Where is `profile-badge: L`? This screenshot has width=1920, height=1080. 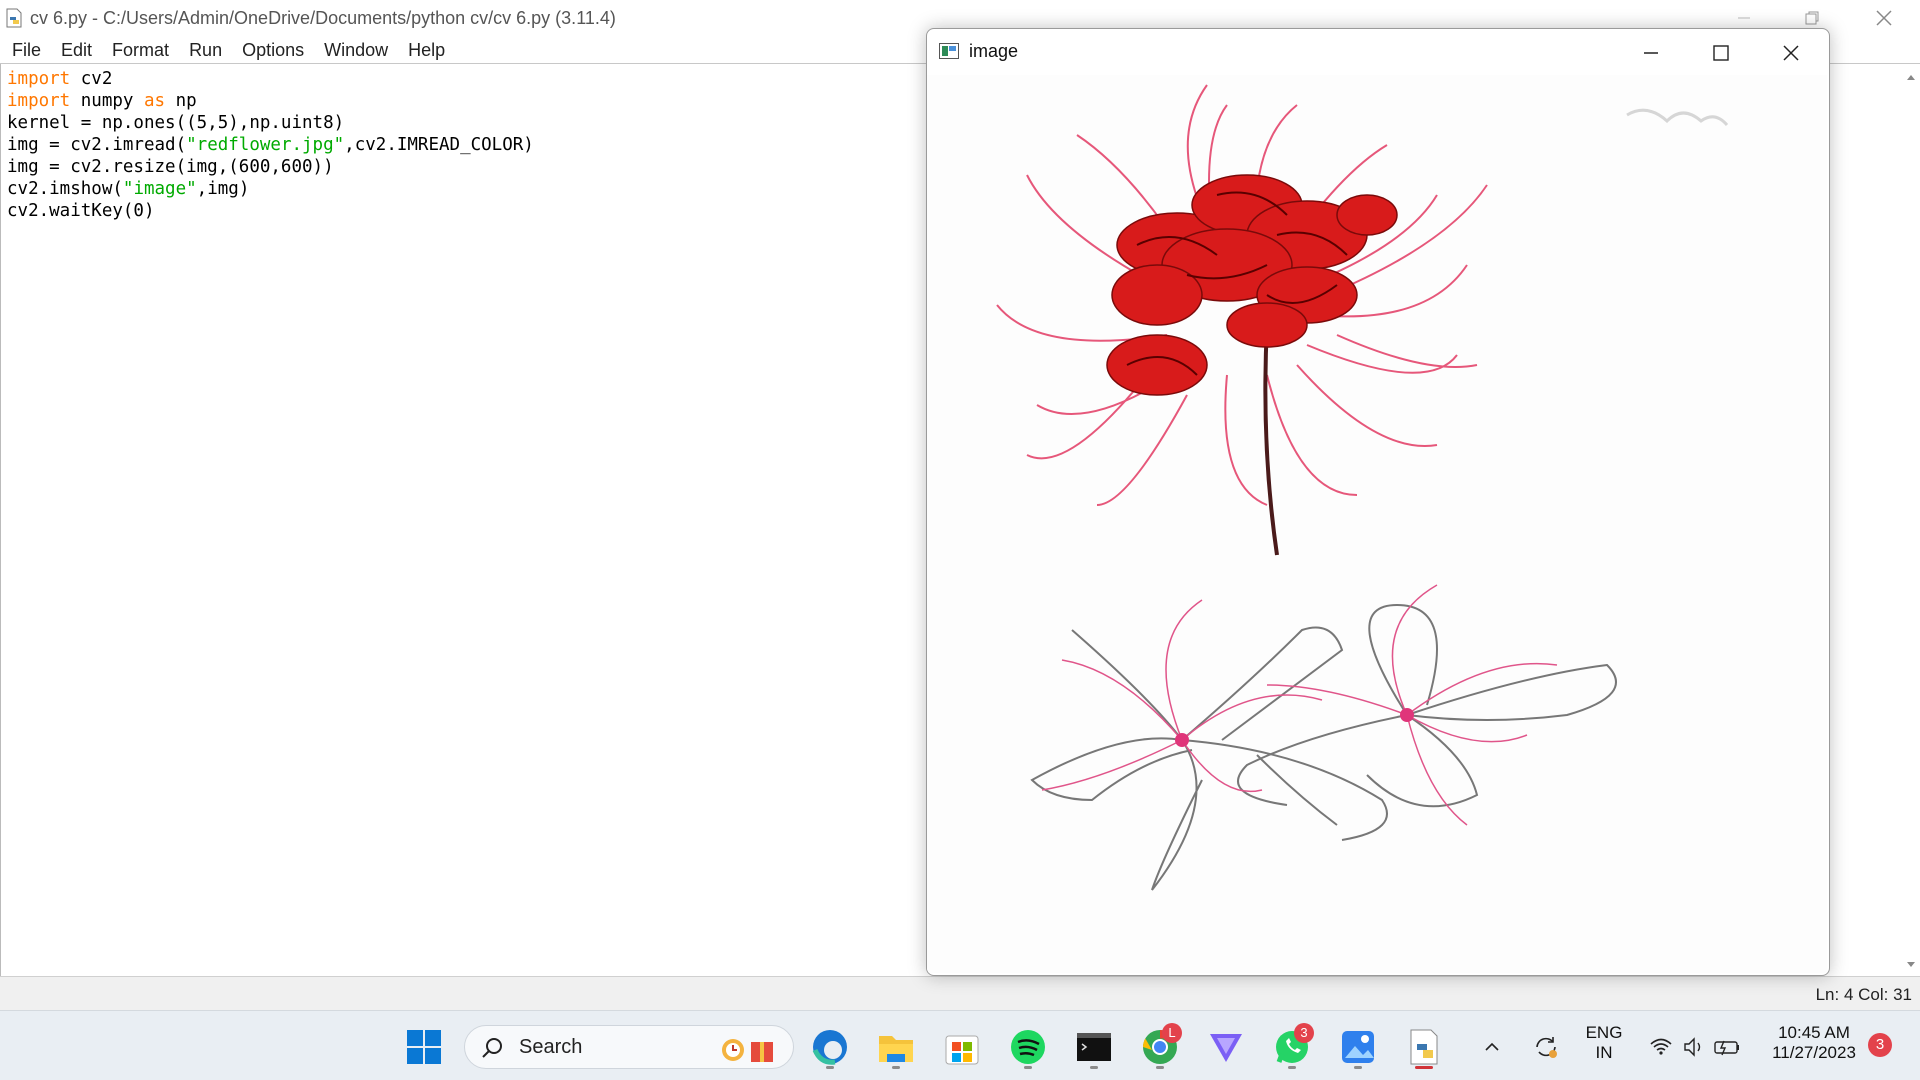 profile-badge: L is located at coordinates (1172, 1033).